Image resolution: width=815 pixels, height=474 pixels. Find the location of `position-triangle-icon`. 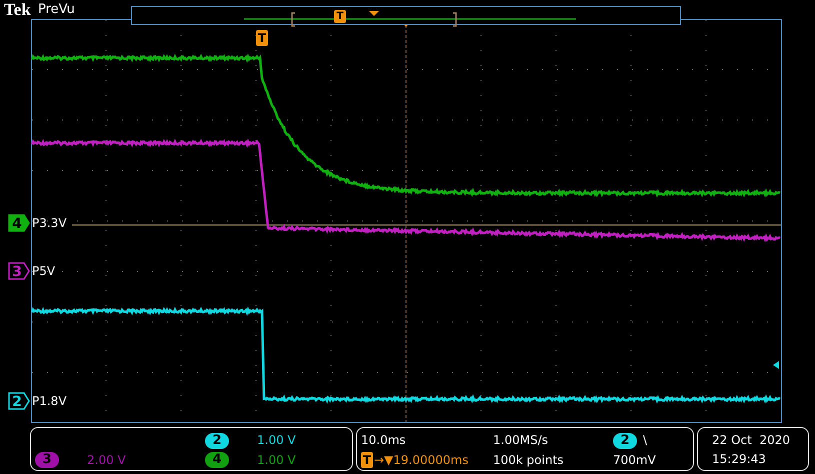

position-triangle-icon is located at coordinates (374, 13).